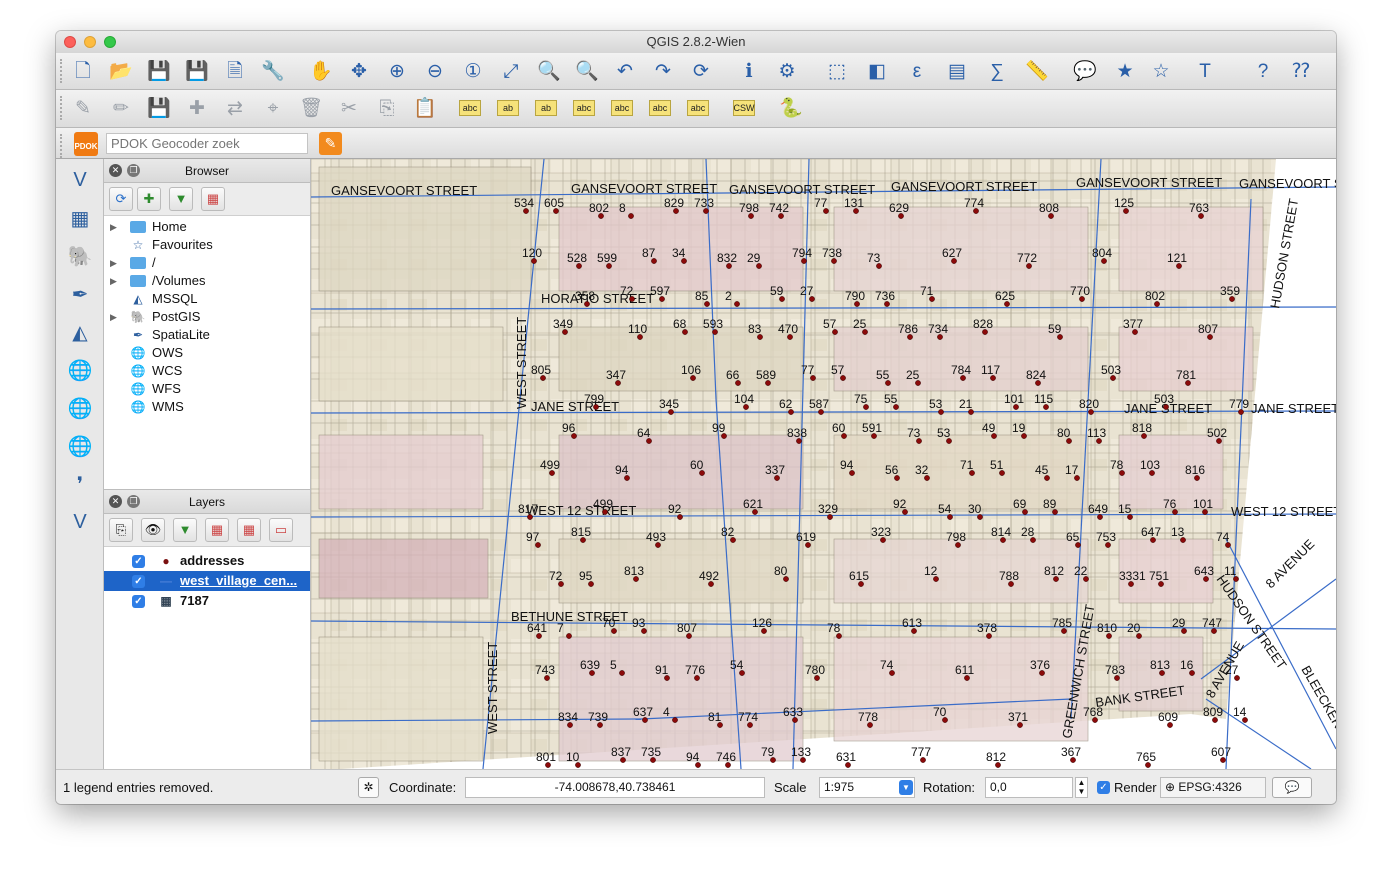 The width and height of the screenshot is (1392, 885). I want to click on rotation-spinner: ▲ ▼, so click(1081, 787).